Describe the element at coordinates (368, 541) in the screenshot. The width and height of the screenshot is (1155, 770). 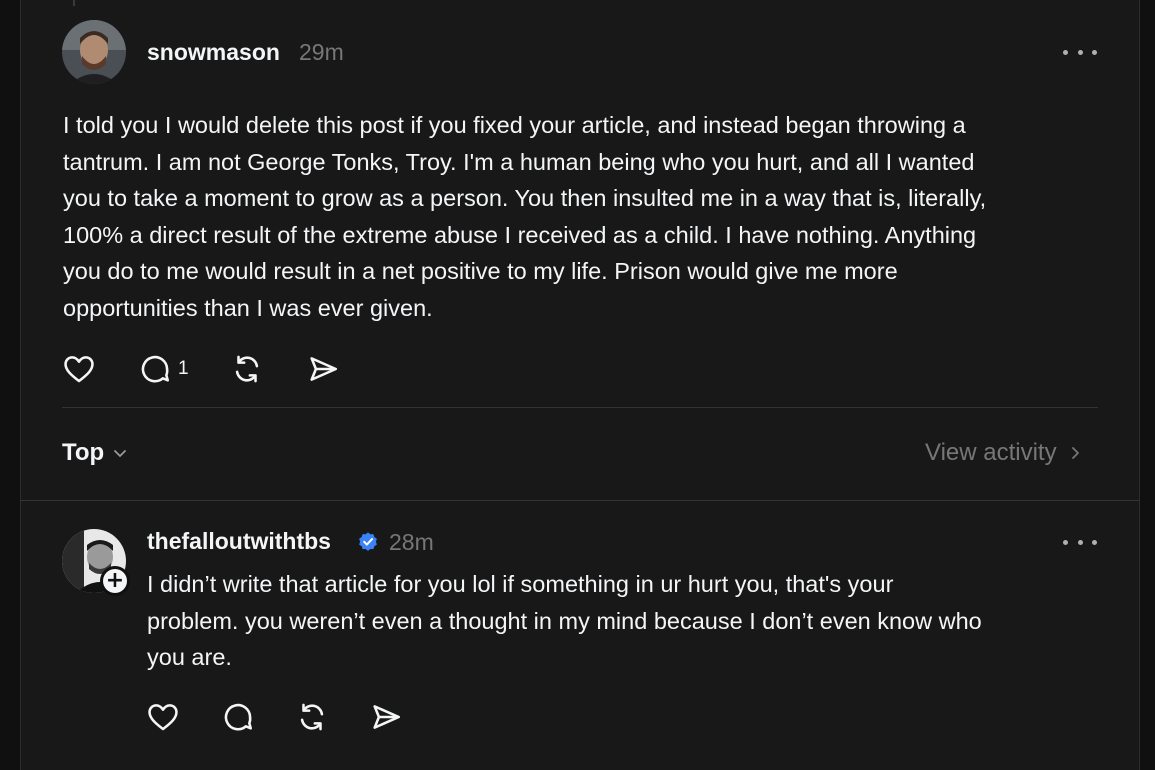
I see `verified-badge-icon` at that location.